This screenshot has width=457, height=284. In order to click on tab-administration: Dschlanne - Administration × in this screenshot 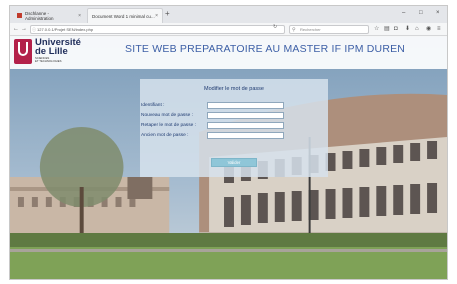, I will do `click(49, 15)`.